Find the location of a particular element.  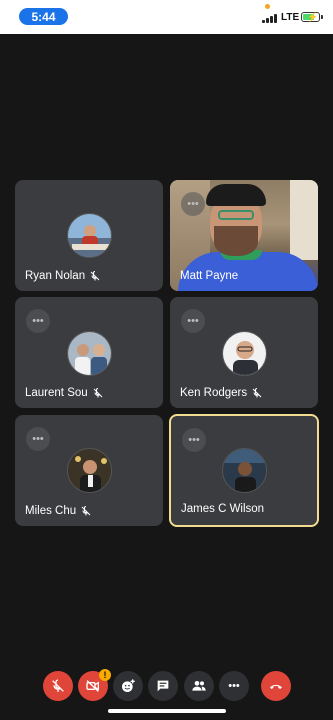

participant-name-row: Matt Payne is located at coordinates (209, 276).